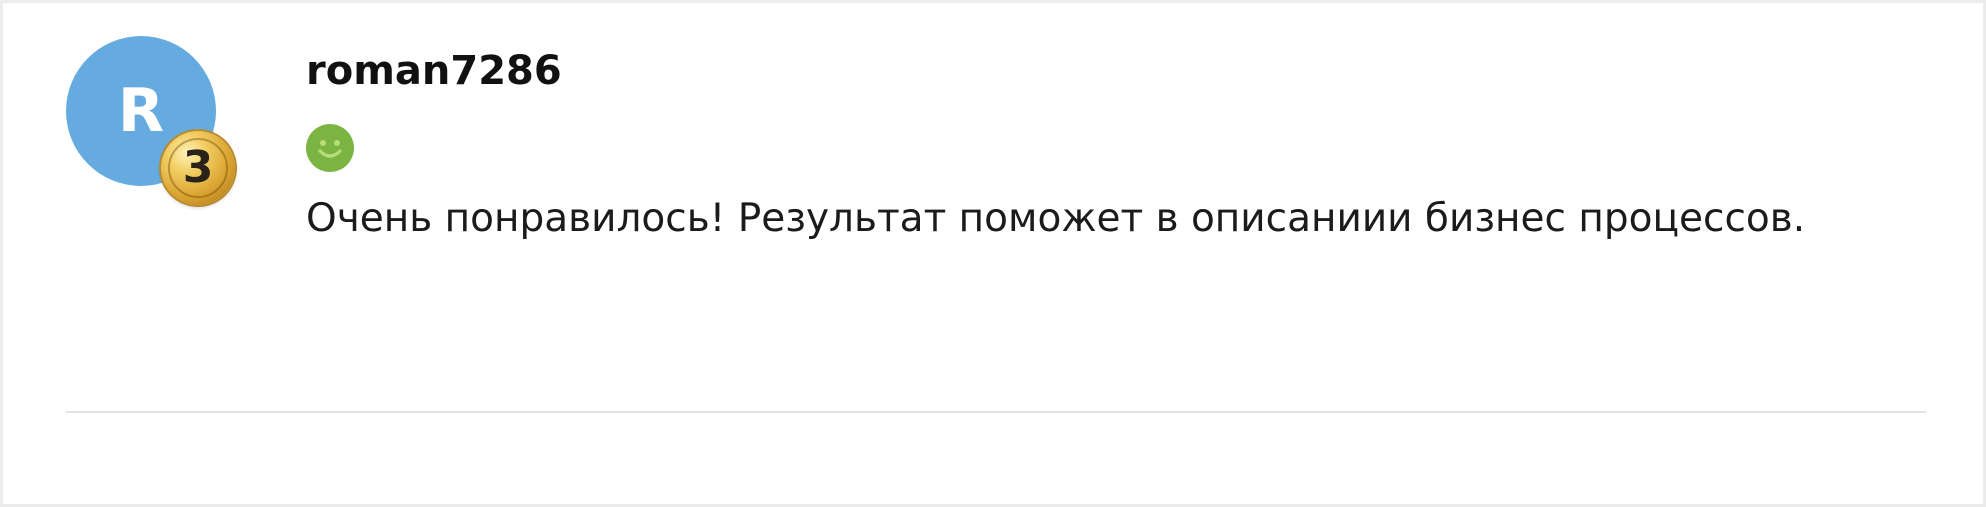 The width and height of the screenshot is (1986, 507). What do you see at coordinates (330, 148) in the screenshot?
I see `smiley-face-icon` at bounding box center [330, 148].